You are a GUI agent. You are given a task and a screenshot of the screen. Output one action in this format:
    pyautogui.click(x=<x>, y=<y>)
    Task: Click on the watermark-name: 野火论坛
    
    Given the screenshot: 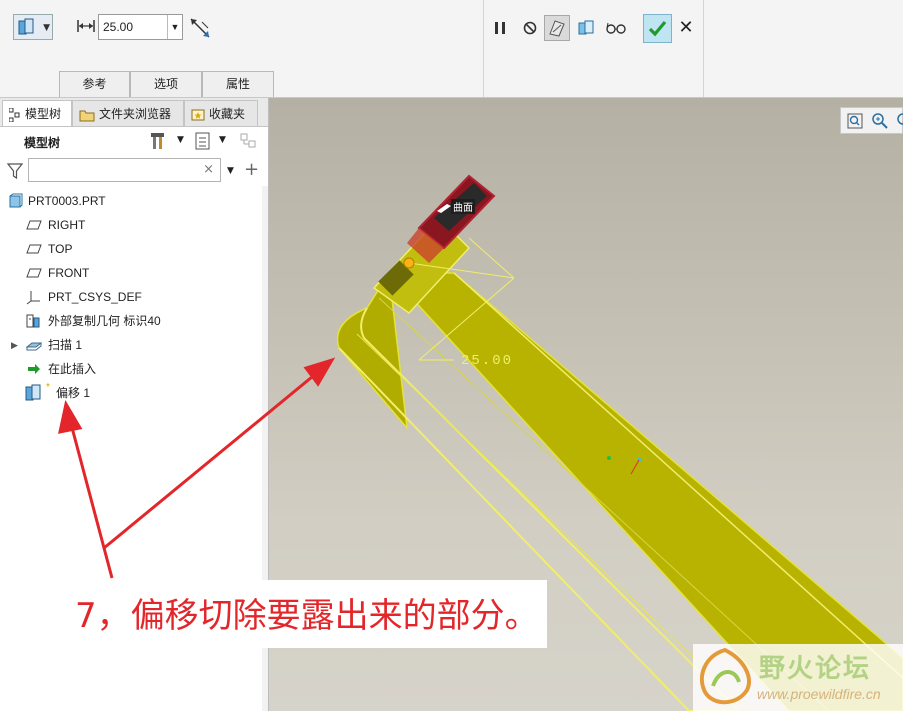 What is the action you would take?
    pyautogui.click(x=815, y=669)
    